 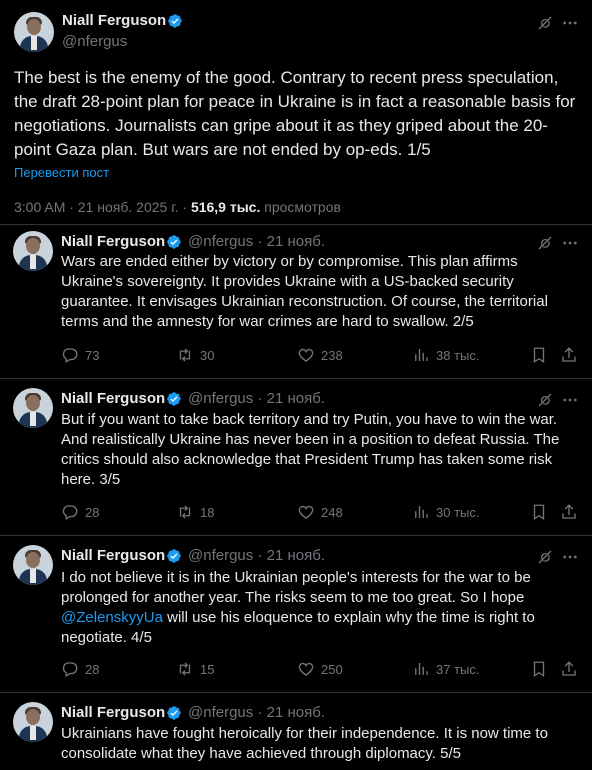 What do you see at coordinates (112, 617) in the screenshot?
I see `mention-link: @ZelenskyyUa` at bounding box center [112, 617].